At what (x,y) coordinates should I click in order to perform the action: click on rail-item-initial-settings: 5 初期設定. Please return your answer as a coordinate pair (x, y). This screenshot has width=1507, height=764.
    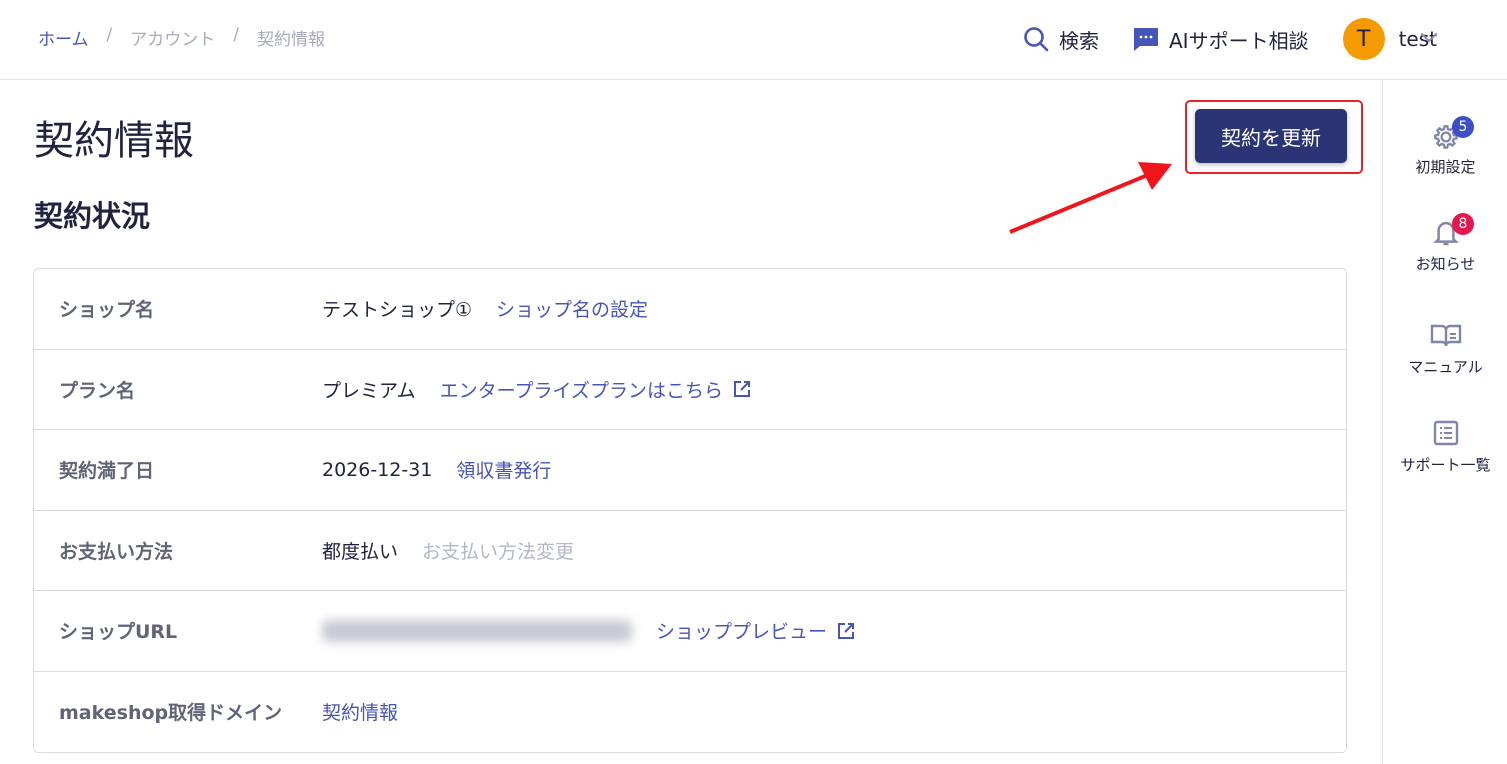
    Looking at the image, I should click on (1445, 146).